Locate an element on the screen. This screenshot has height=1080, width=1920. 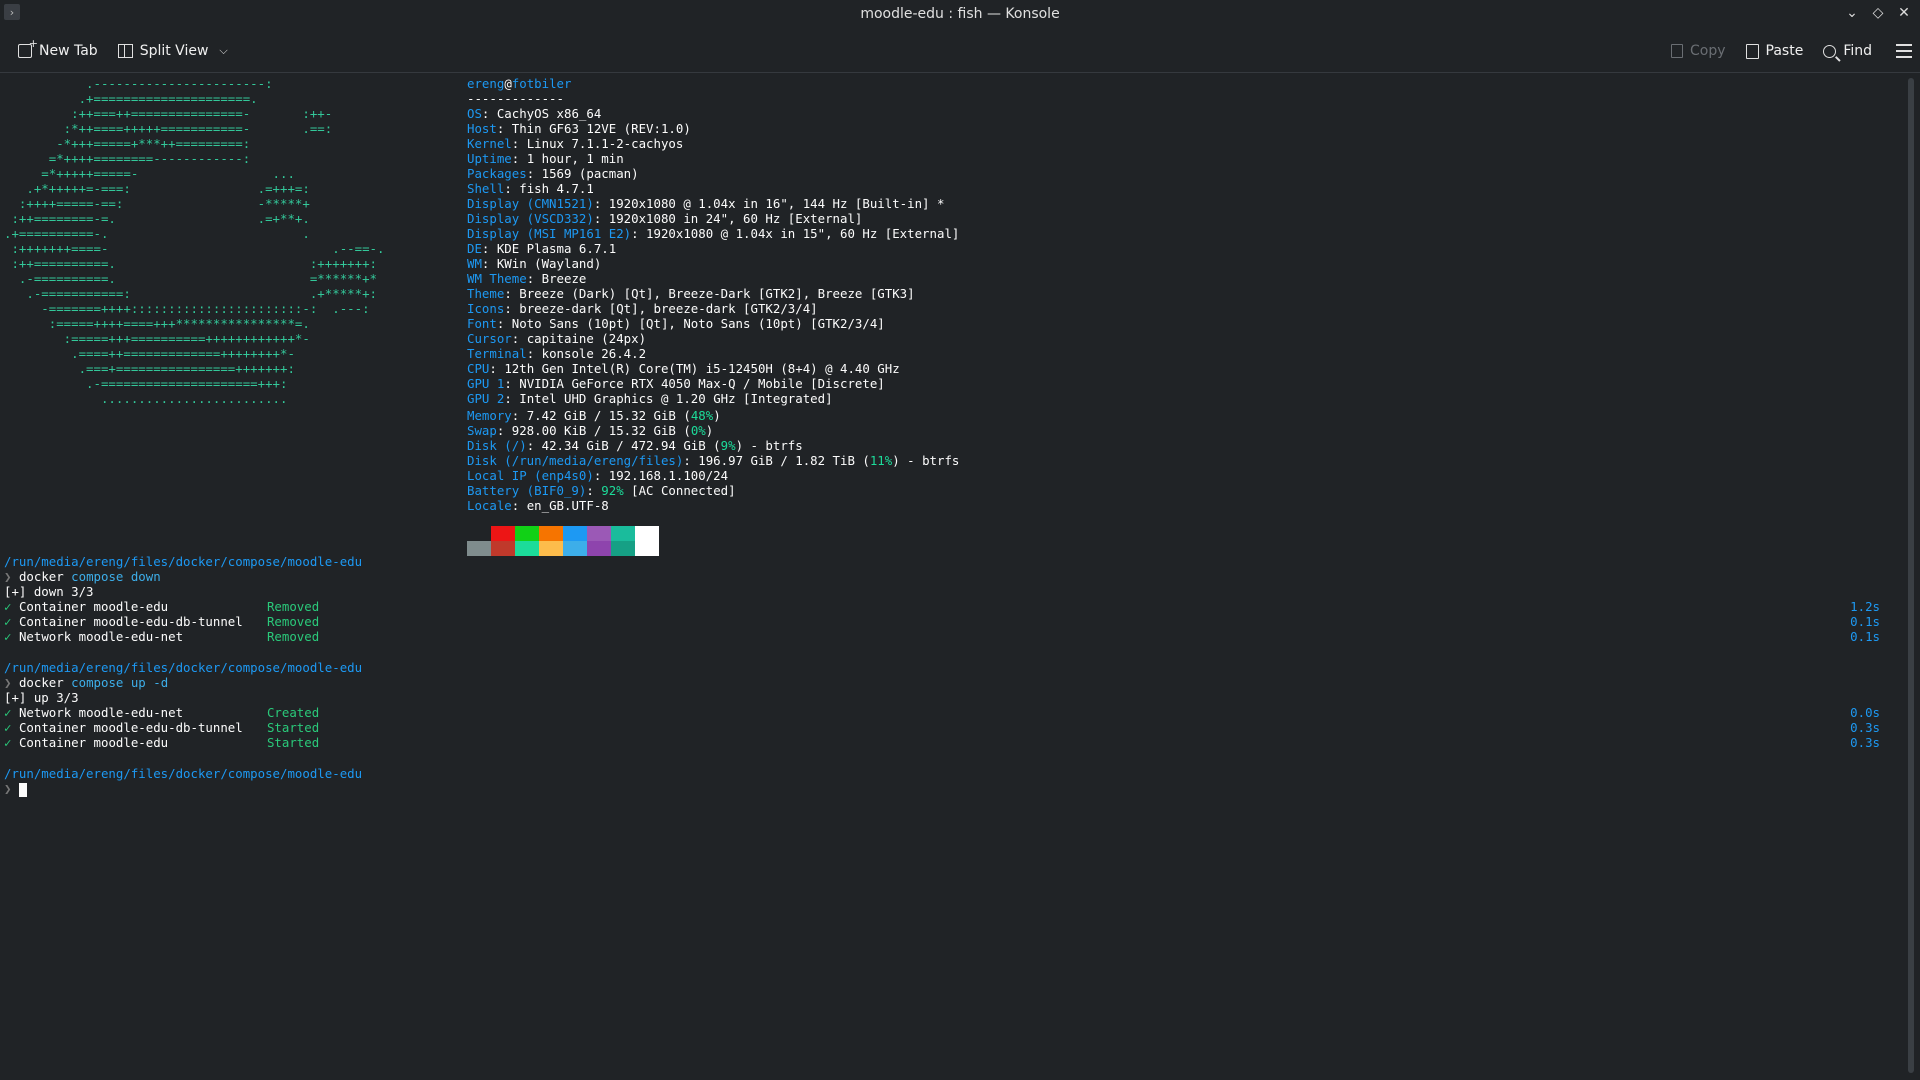
up-header: [+] up 3/3 is located at coordinates (41, 697).